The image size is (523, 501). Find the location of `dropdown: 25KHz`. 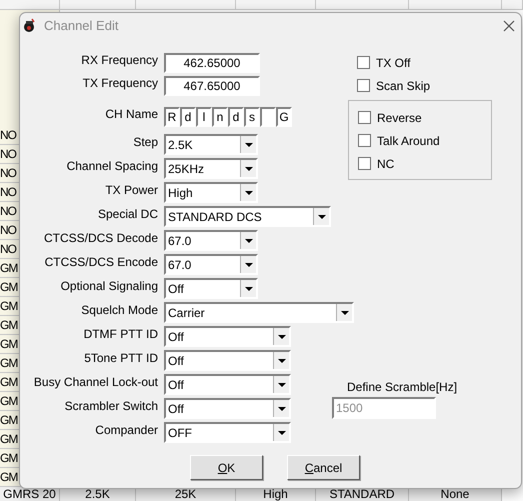

dropdown: 25KHz is located at coordinates (211, 168).